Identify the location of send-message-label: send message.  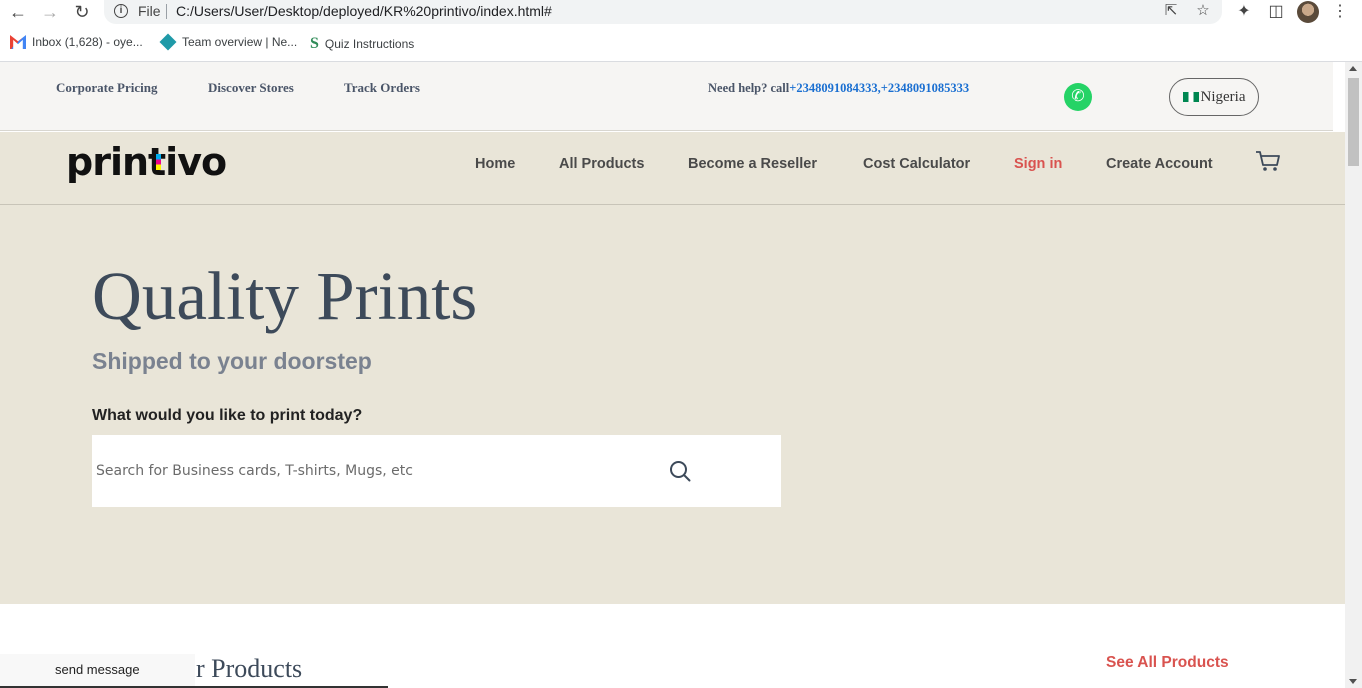
(97, 669).